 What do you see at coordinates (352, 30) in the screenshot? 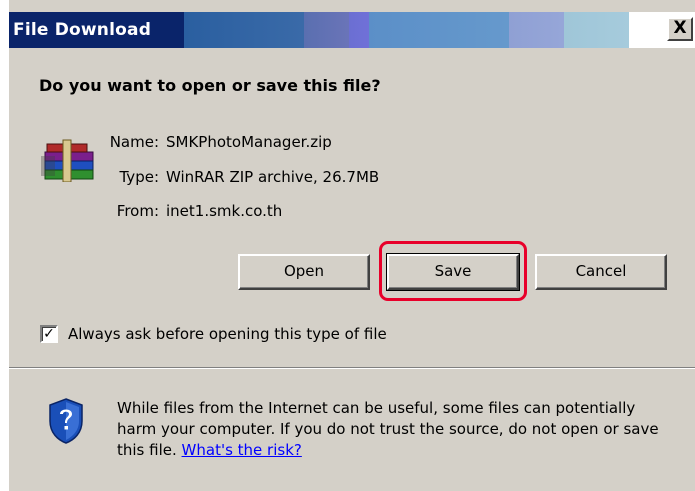
I see `title-bar: File Download X` at bounding box center [352, 30].